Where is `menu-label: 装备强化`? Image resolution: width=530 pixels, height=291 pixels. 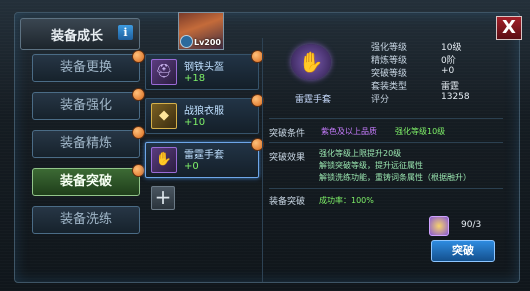
menu-label: 装备强化 is located at coordinates (85, 105).